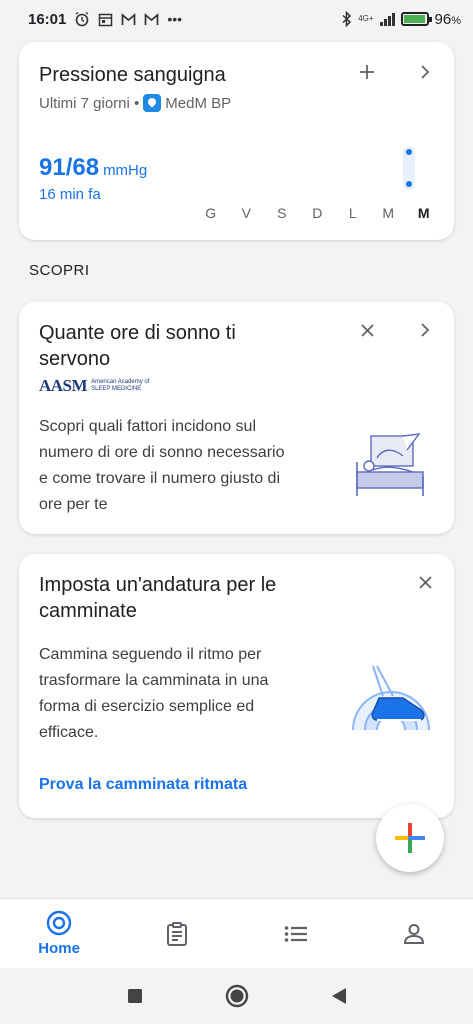  I want to click on signal-icon, so click(387, 19).